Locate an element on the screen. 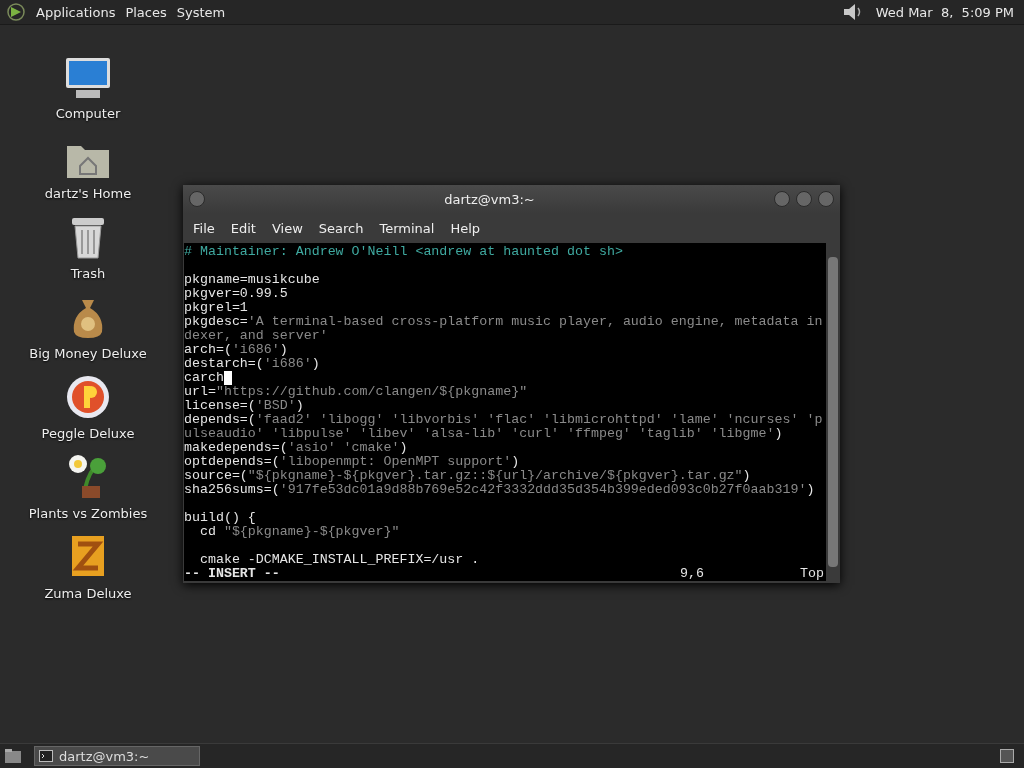 The image size is (1024, 768). code-line: dexer, and server' is located at coordinates (256, 336).